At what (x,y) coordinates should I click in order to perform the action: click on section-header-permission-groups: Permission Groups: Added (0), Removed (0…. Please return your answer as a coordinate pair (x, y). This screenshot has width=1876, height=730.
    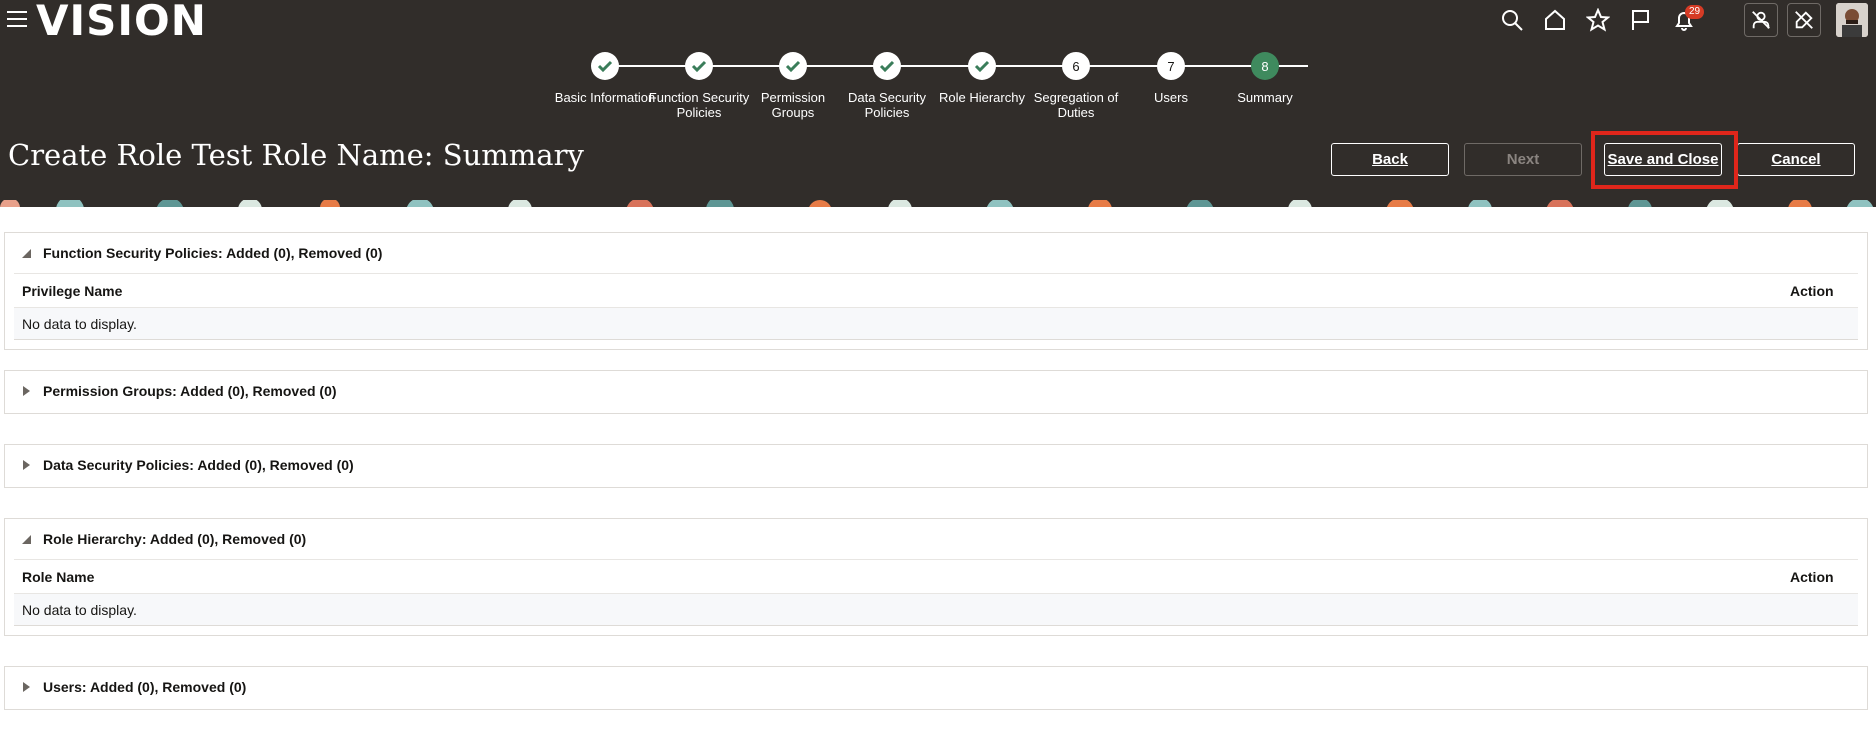
    Looking at the image, I should click on (936, 391).